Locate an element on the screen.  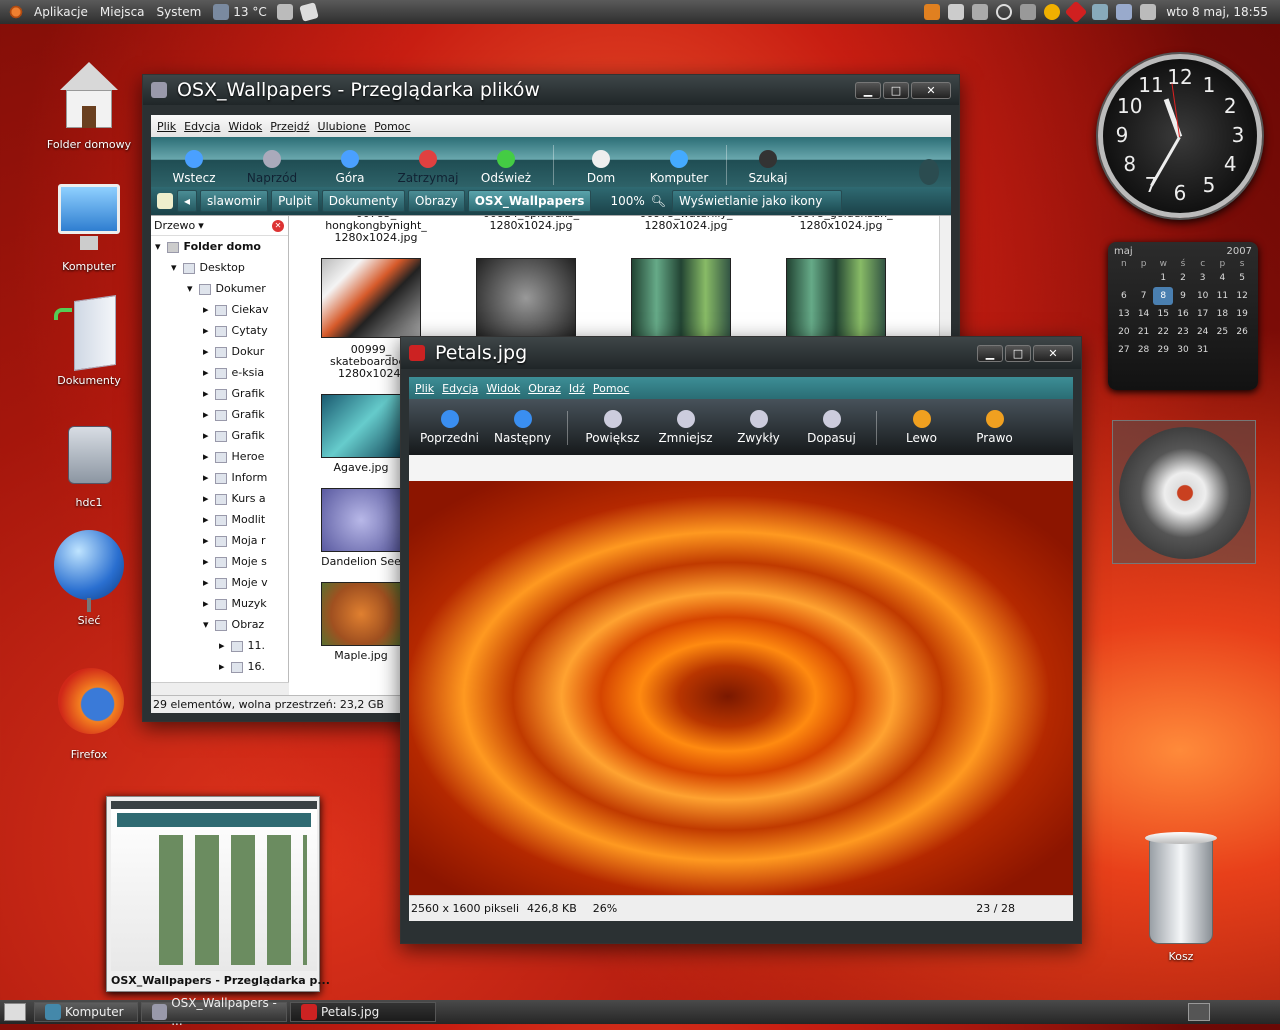
calendar-day: 20 is located at coordinates (1124, 332).